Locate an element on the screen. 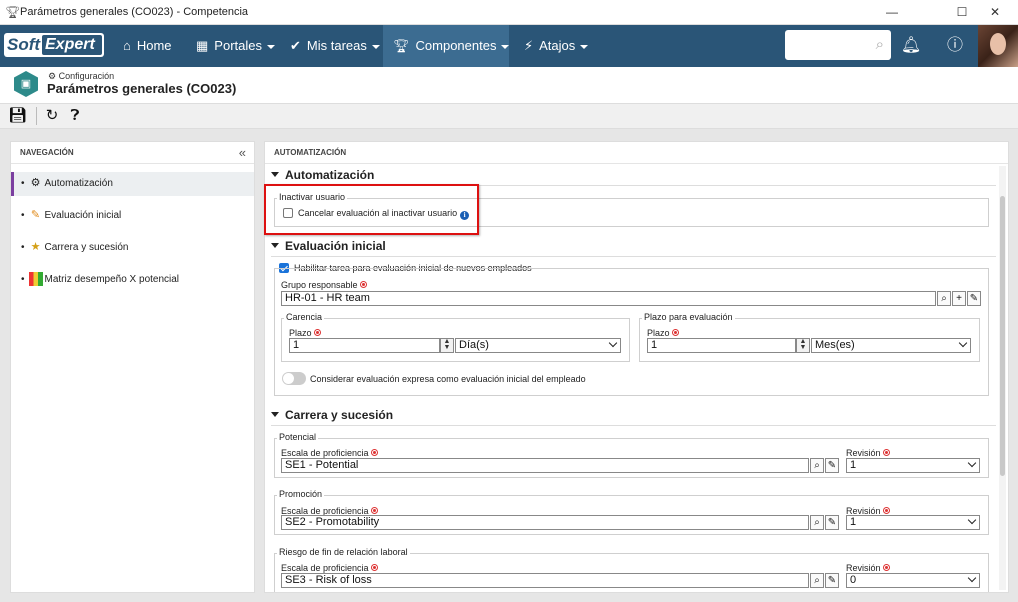 This screenshot has width=1018, height=602. plazo-eval-unit-select: Mes(es) is located at coordinates (891, 345).